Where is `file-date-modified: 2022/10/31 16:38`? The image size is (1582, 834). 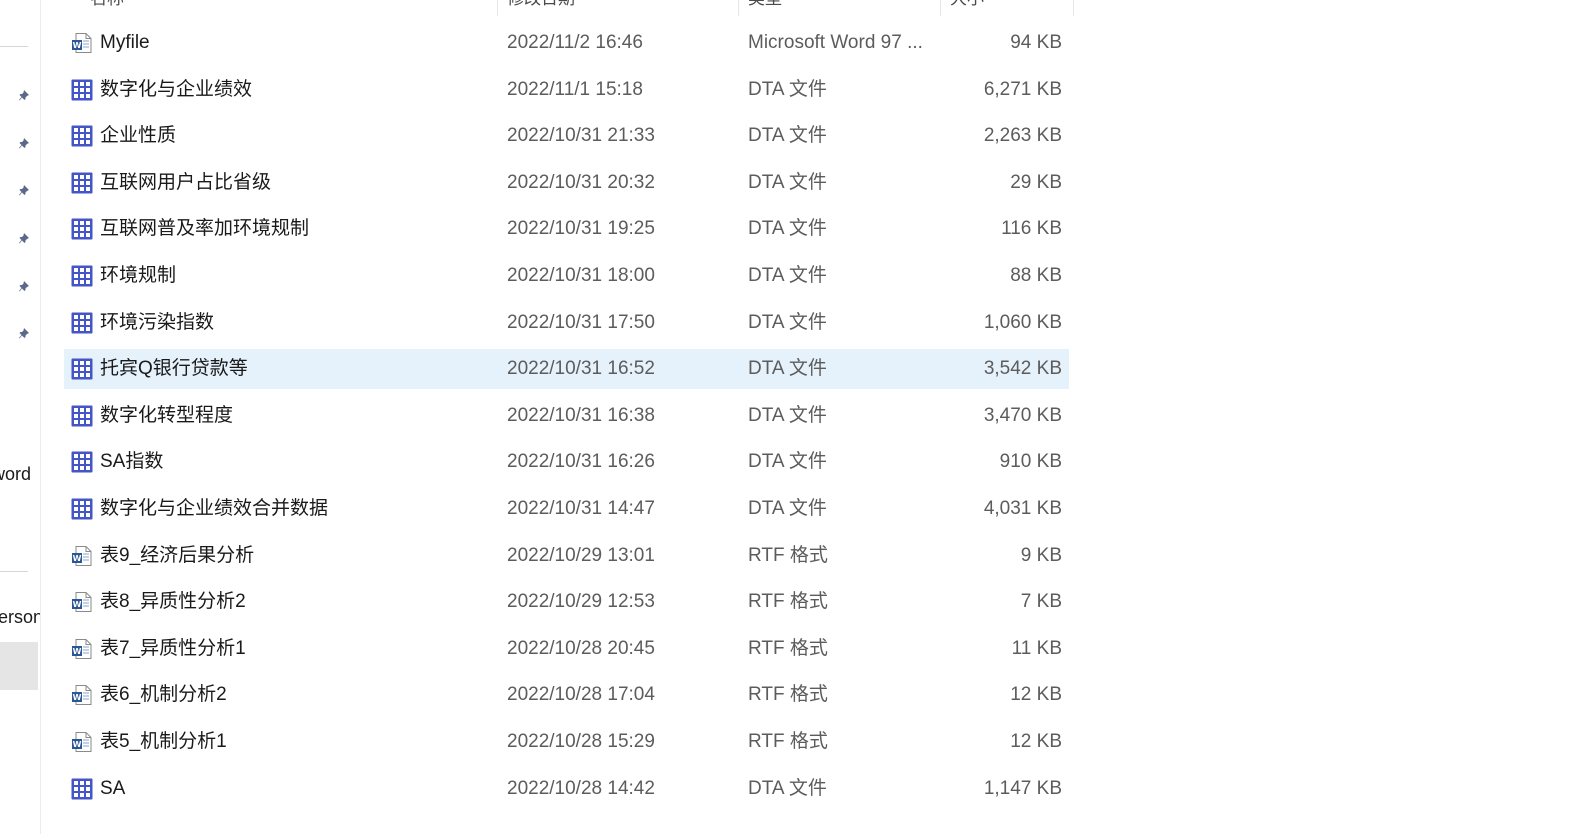
file-date-modified: 2022/10/31 16:38 is located at coordinates (581, 415).